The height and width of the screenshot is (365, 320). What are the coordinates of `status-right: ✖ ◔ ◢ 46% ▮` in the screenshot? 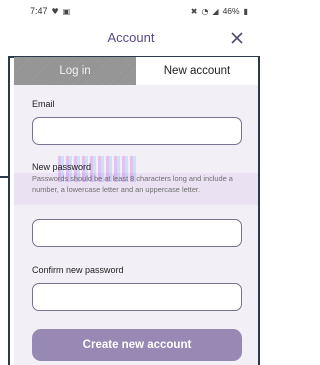 It's located at (219, 11).